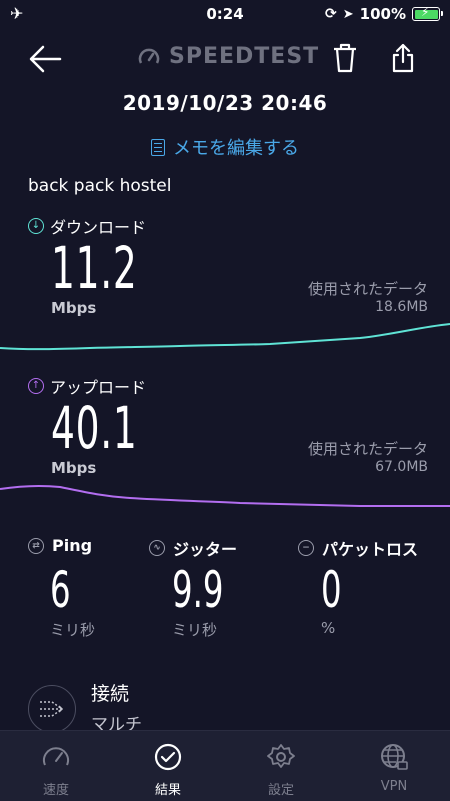  Describe the element at coordinates (157, 548) in the screenshot. I see `jitter-icon: ∿` at that location.